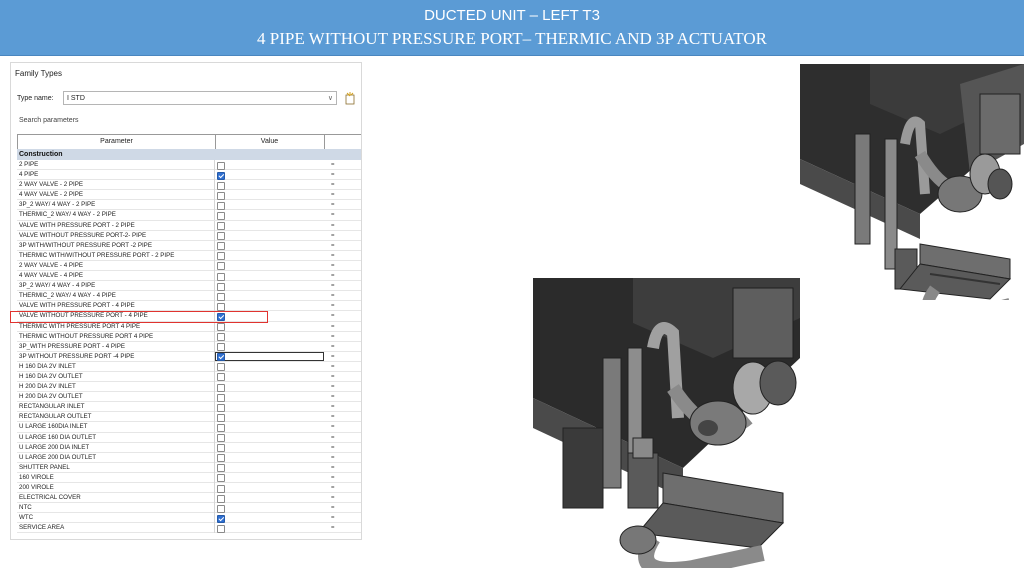 The image size is (1024, 576). I want to click on parameter-row: SHUTTER PANEL =, so click(189, 467).